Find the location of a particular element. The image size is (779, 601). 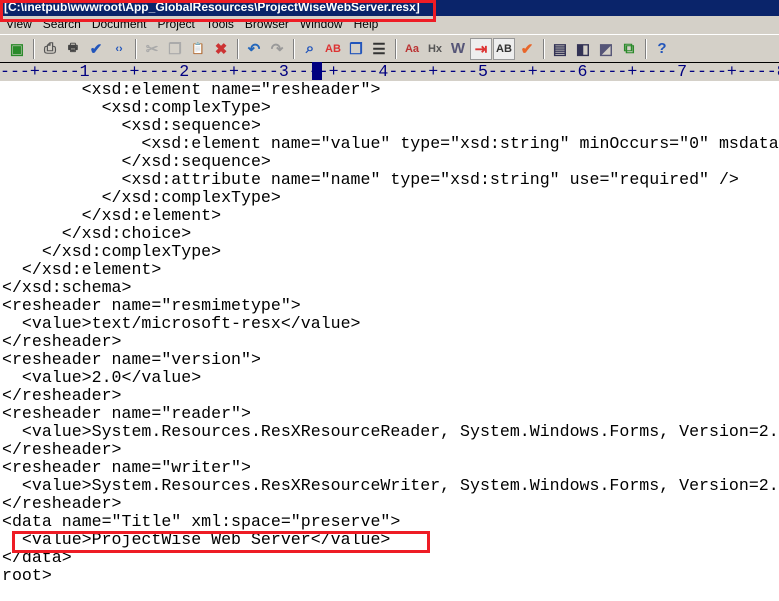

code-line: <data name="Title" xml:space="preserve"> is located at coordinates (201, 521).